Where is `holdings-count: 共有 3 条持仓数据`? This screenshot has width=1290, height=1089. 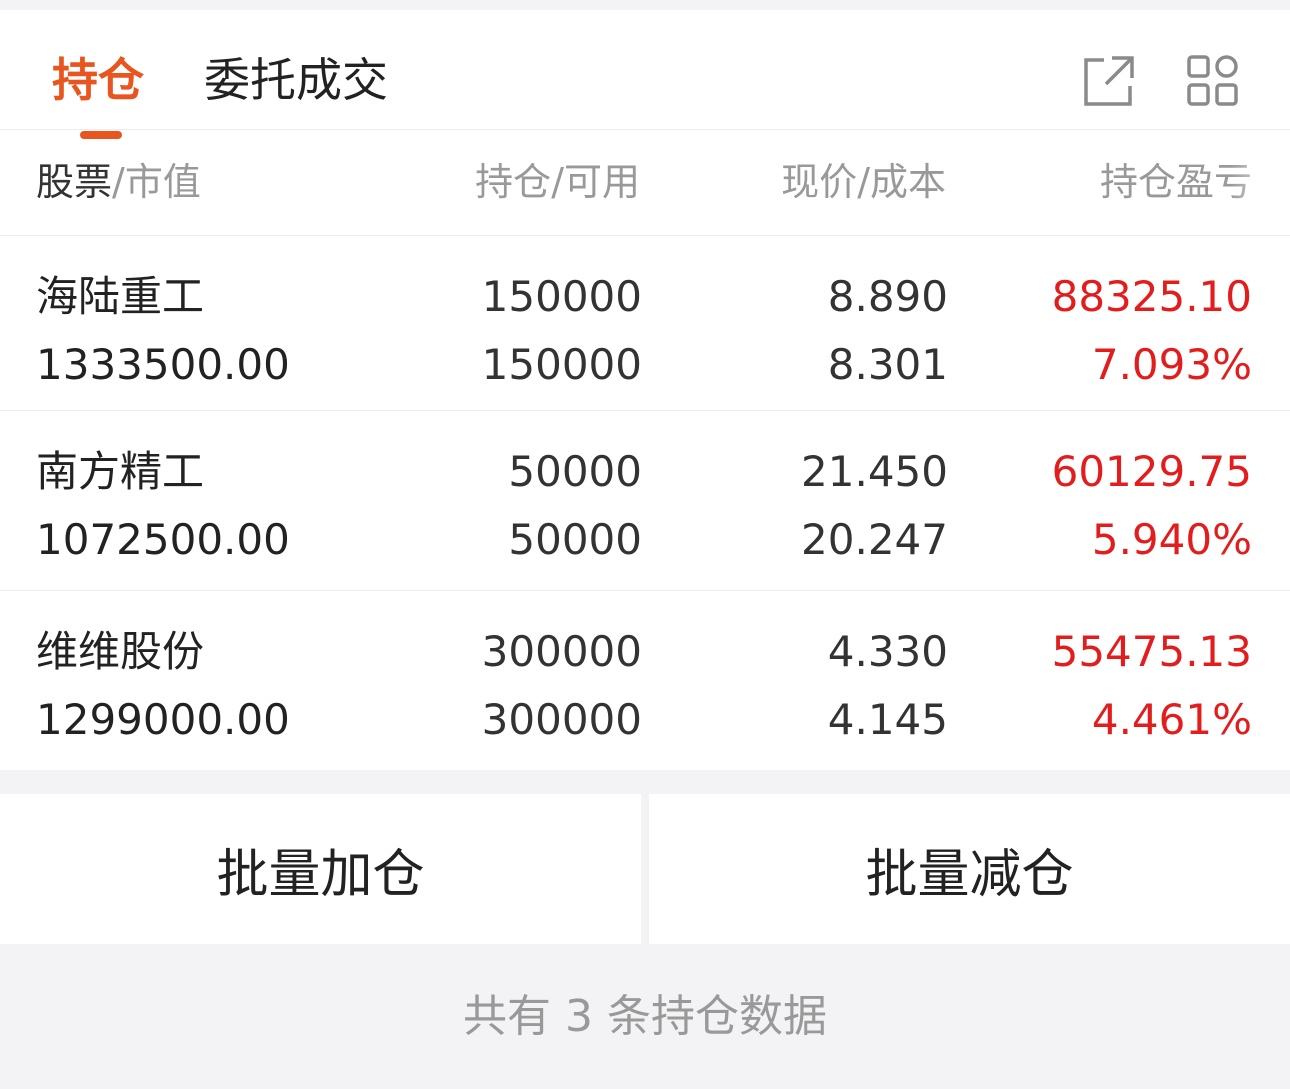
holdings-count: 共有 3 条持仓数据 is located at coordinates (645, 1014).